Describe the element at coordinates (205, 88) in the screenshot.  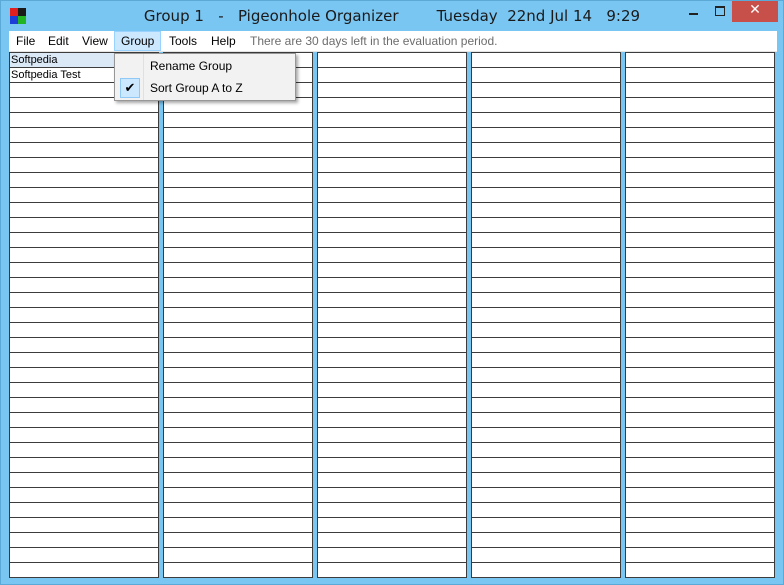
I see `sort-group-item: ✔ Sort Group A to Z` at that location.